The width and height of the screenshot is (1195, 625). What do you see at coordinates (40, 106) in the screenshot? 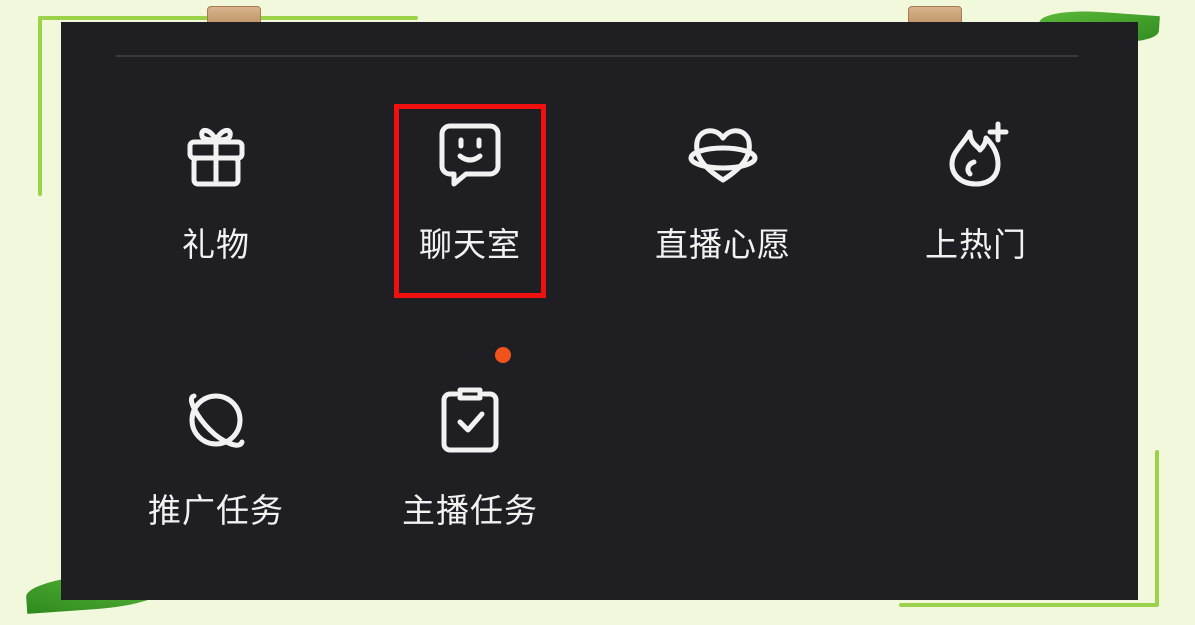
I see `frame-left-line` at bounding box center [40, 106].